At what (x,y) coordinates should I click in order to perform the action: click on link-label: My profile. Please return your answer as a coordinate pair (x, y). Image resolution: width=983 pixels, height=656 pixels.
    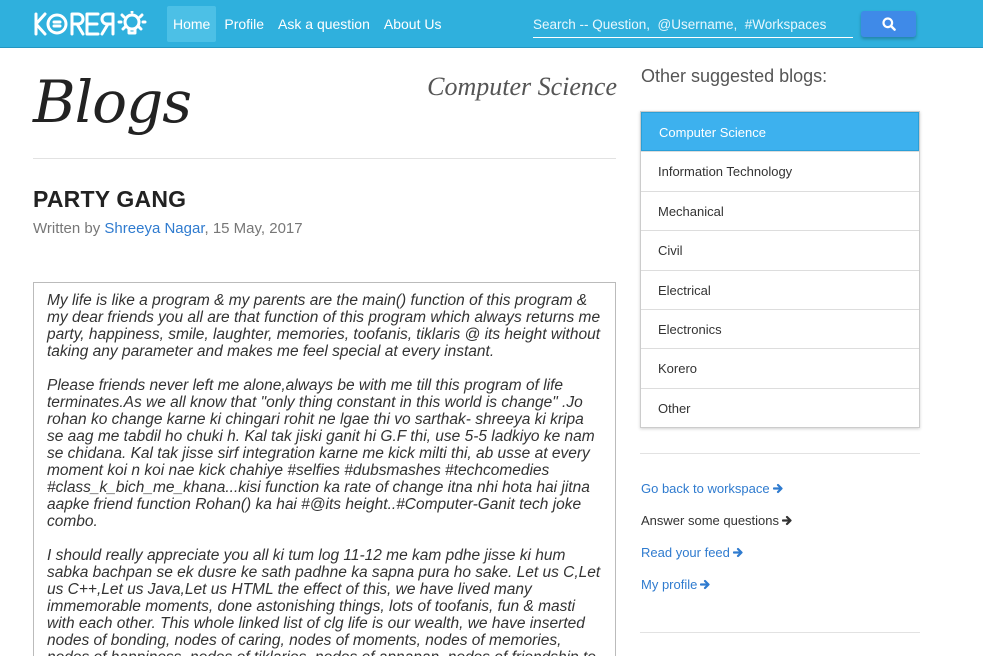
    Looking at the image, I should click on (669, 584).